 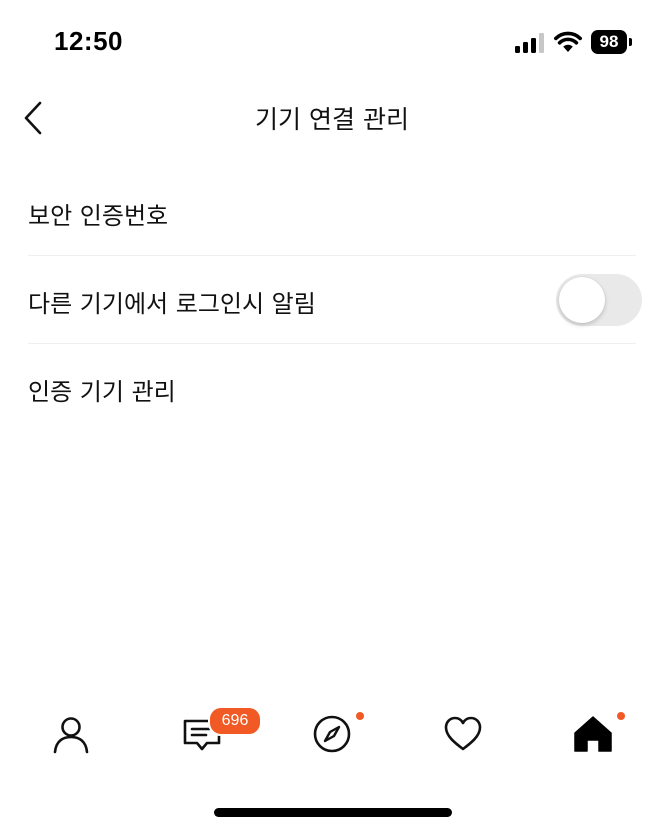 I want to click on battery-icon: 98, so click(x=612, y=42).